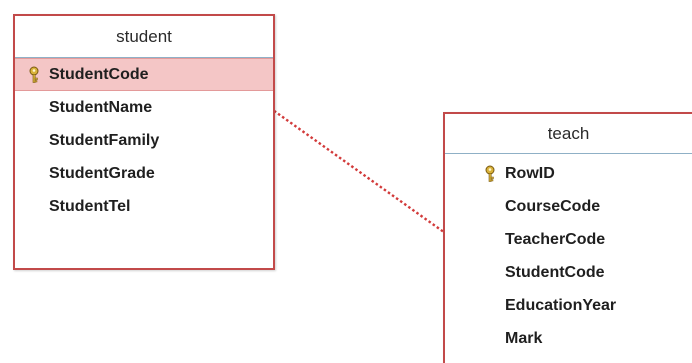 Image resolution: width=692 pixels, height=363 pixels. What do you see at coordinates (90, 206) in the screenshot?
I see `field-name: StudentTel` at bounding box center [90, 206].